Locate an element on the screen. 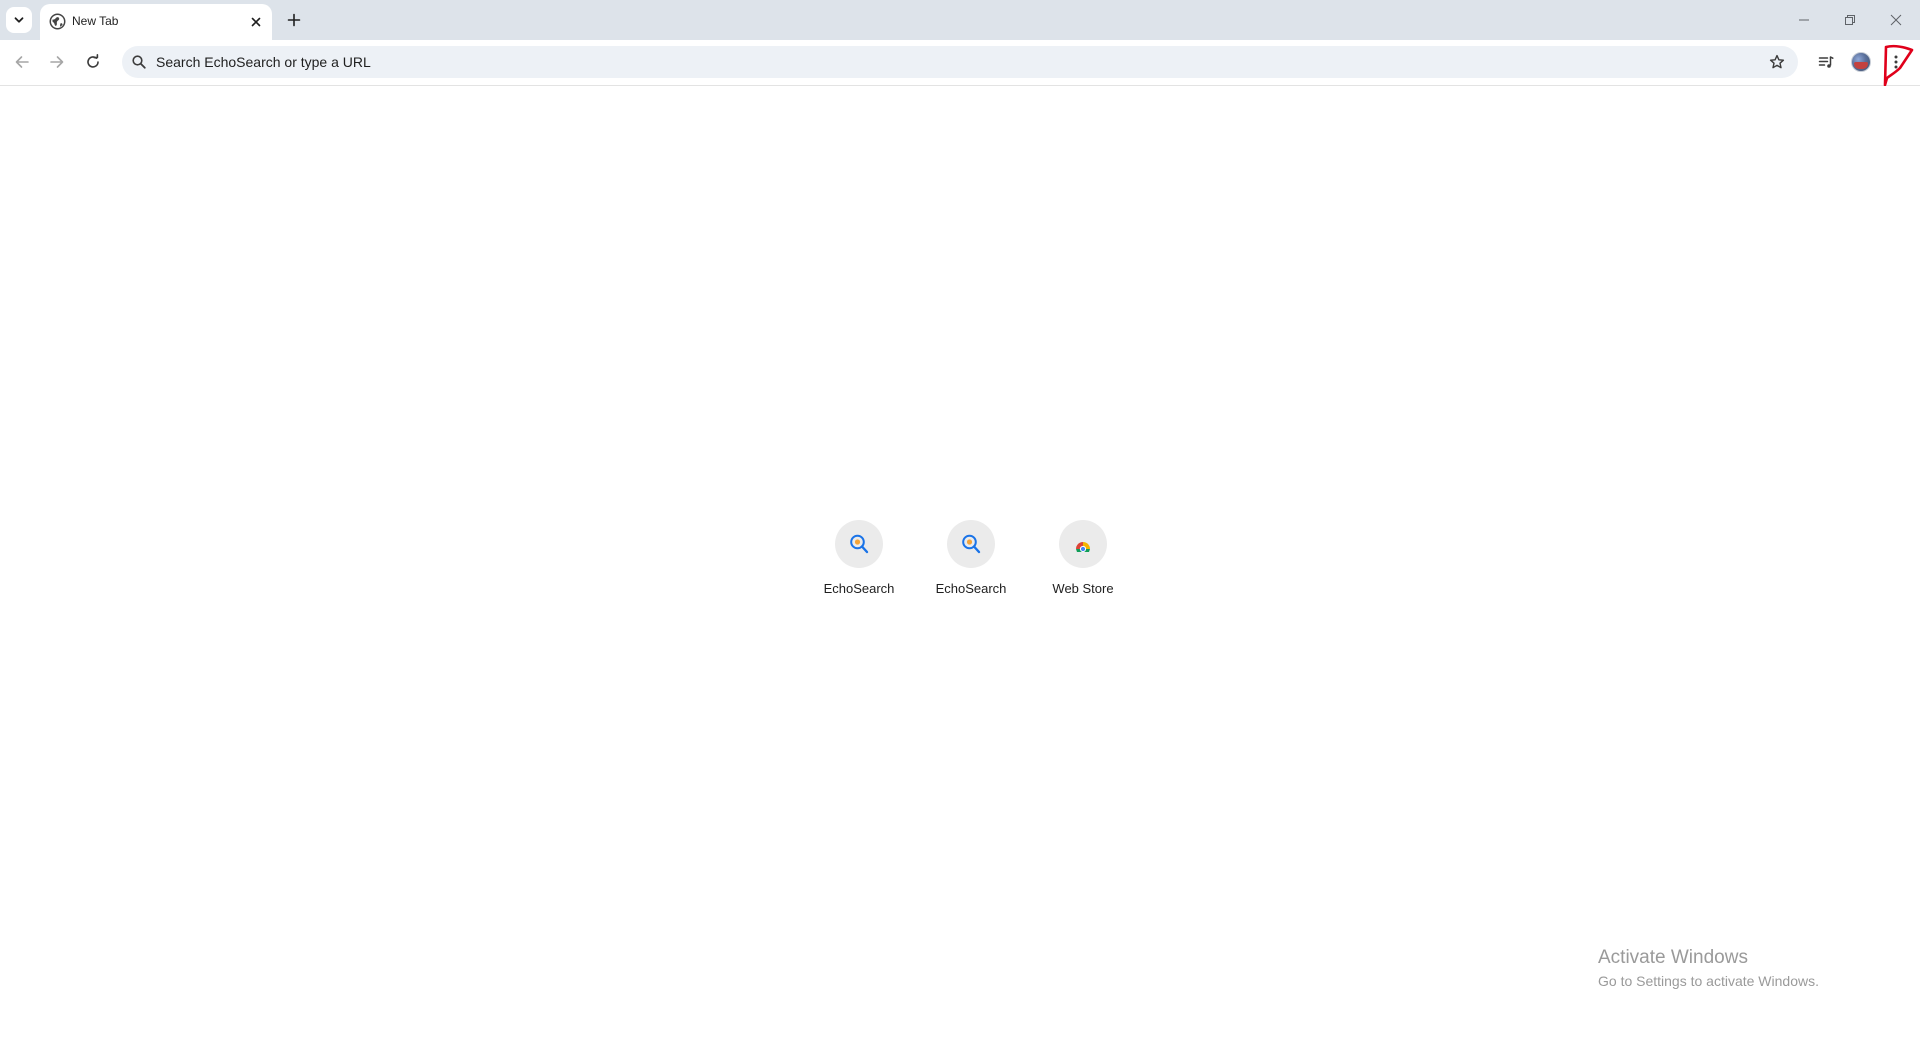 The width and height of the screenshot is (1920, 1039). forward-button is located at coordinates (57, 62).